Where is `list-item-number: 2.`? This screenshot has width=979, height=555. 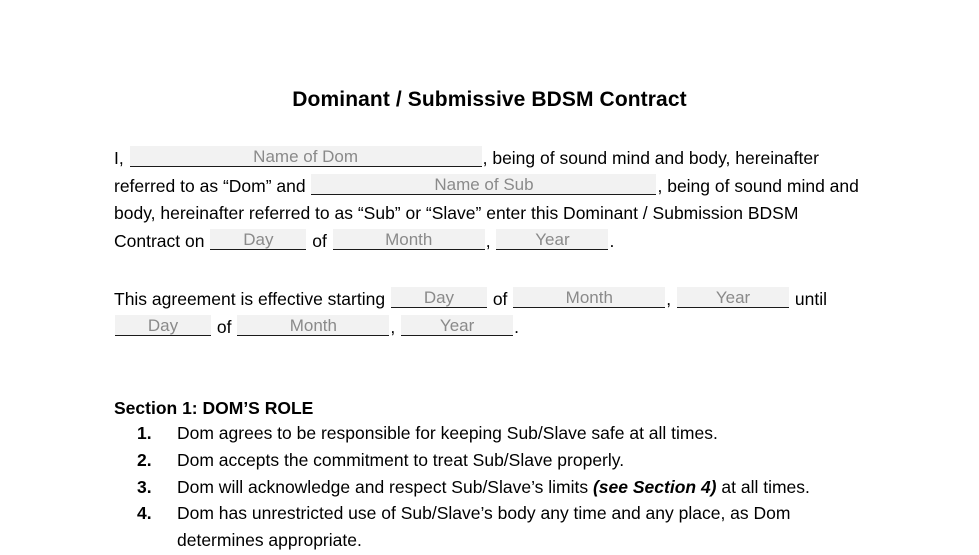 list-item-number: 2. is located at coordinates (144, 460).